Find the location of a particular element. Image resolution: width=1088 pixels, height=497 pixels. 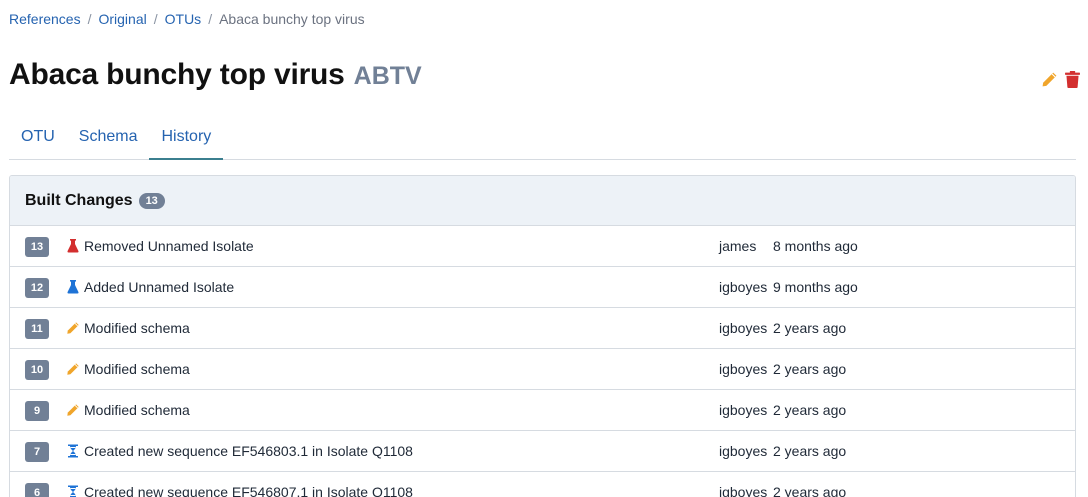

built-changes-header: Built Changes 13 is located at coordinates (542, 201).